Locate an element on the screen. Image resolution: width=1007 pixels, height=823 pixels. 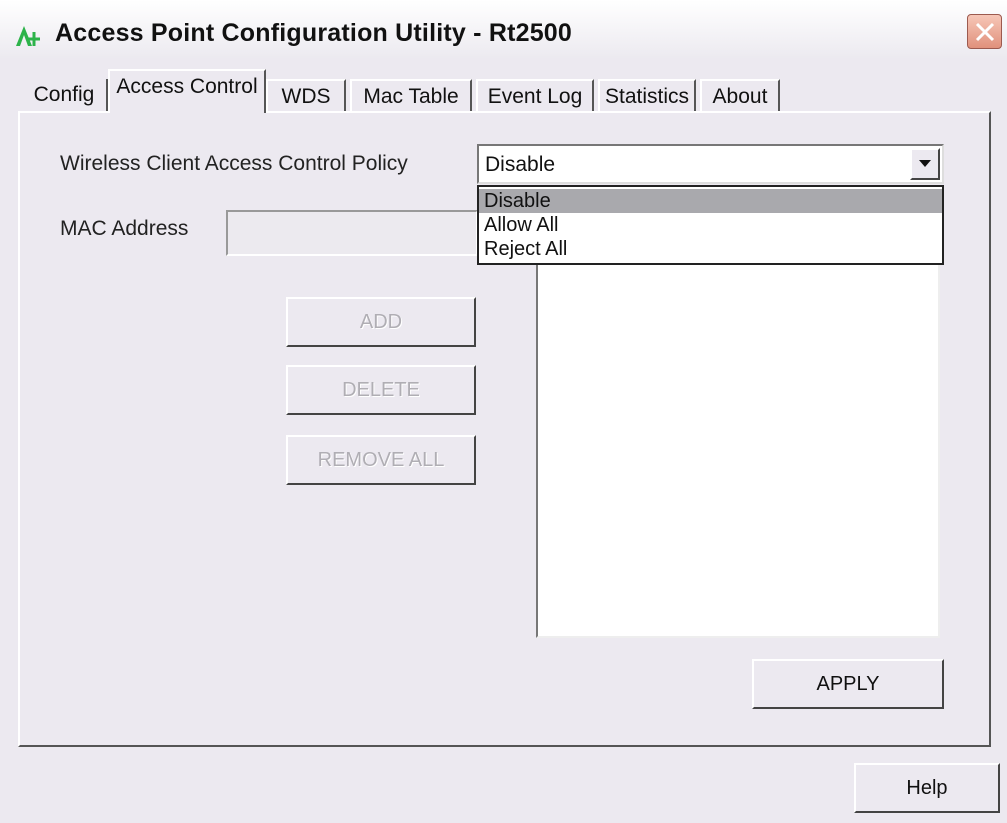
tab-wds: WDS is located at coordinates (306, 97).